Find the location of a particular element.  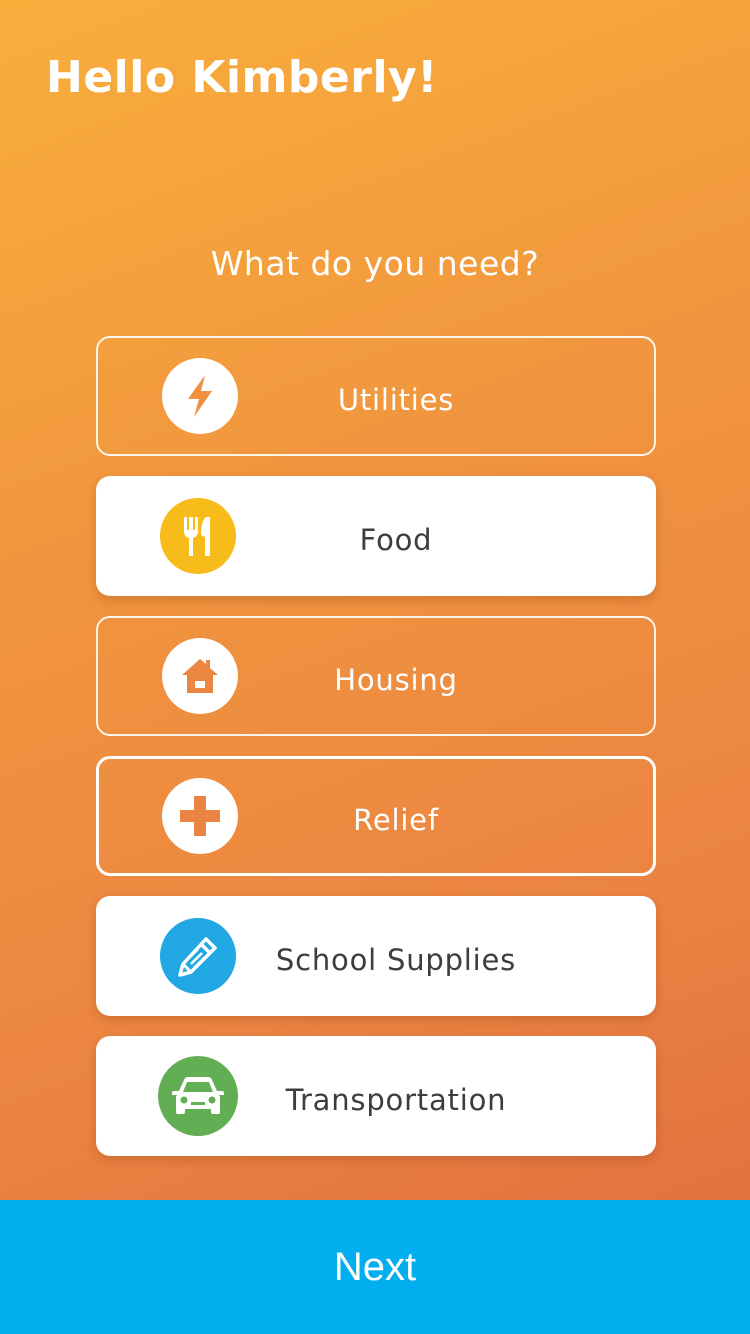

question-heading: What do you need? is located at coordinates (375, 263).